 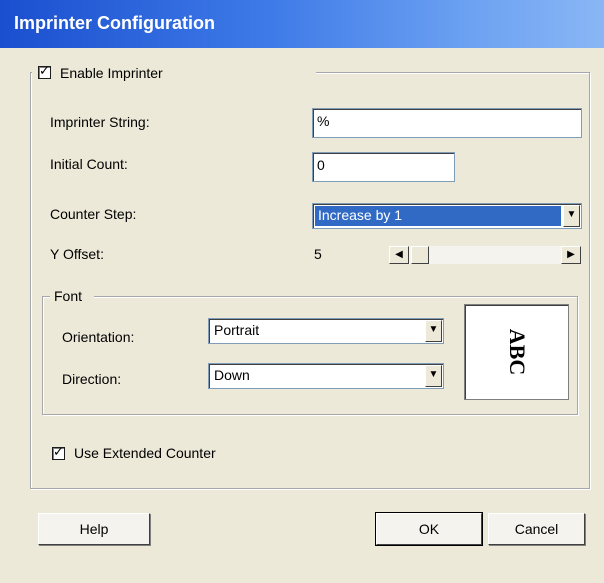 I want to click on counter-step-label: Counter Step:, so click(x=93, y=214).